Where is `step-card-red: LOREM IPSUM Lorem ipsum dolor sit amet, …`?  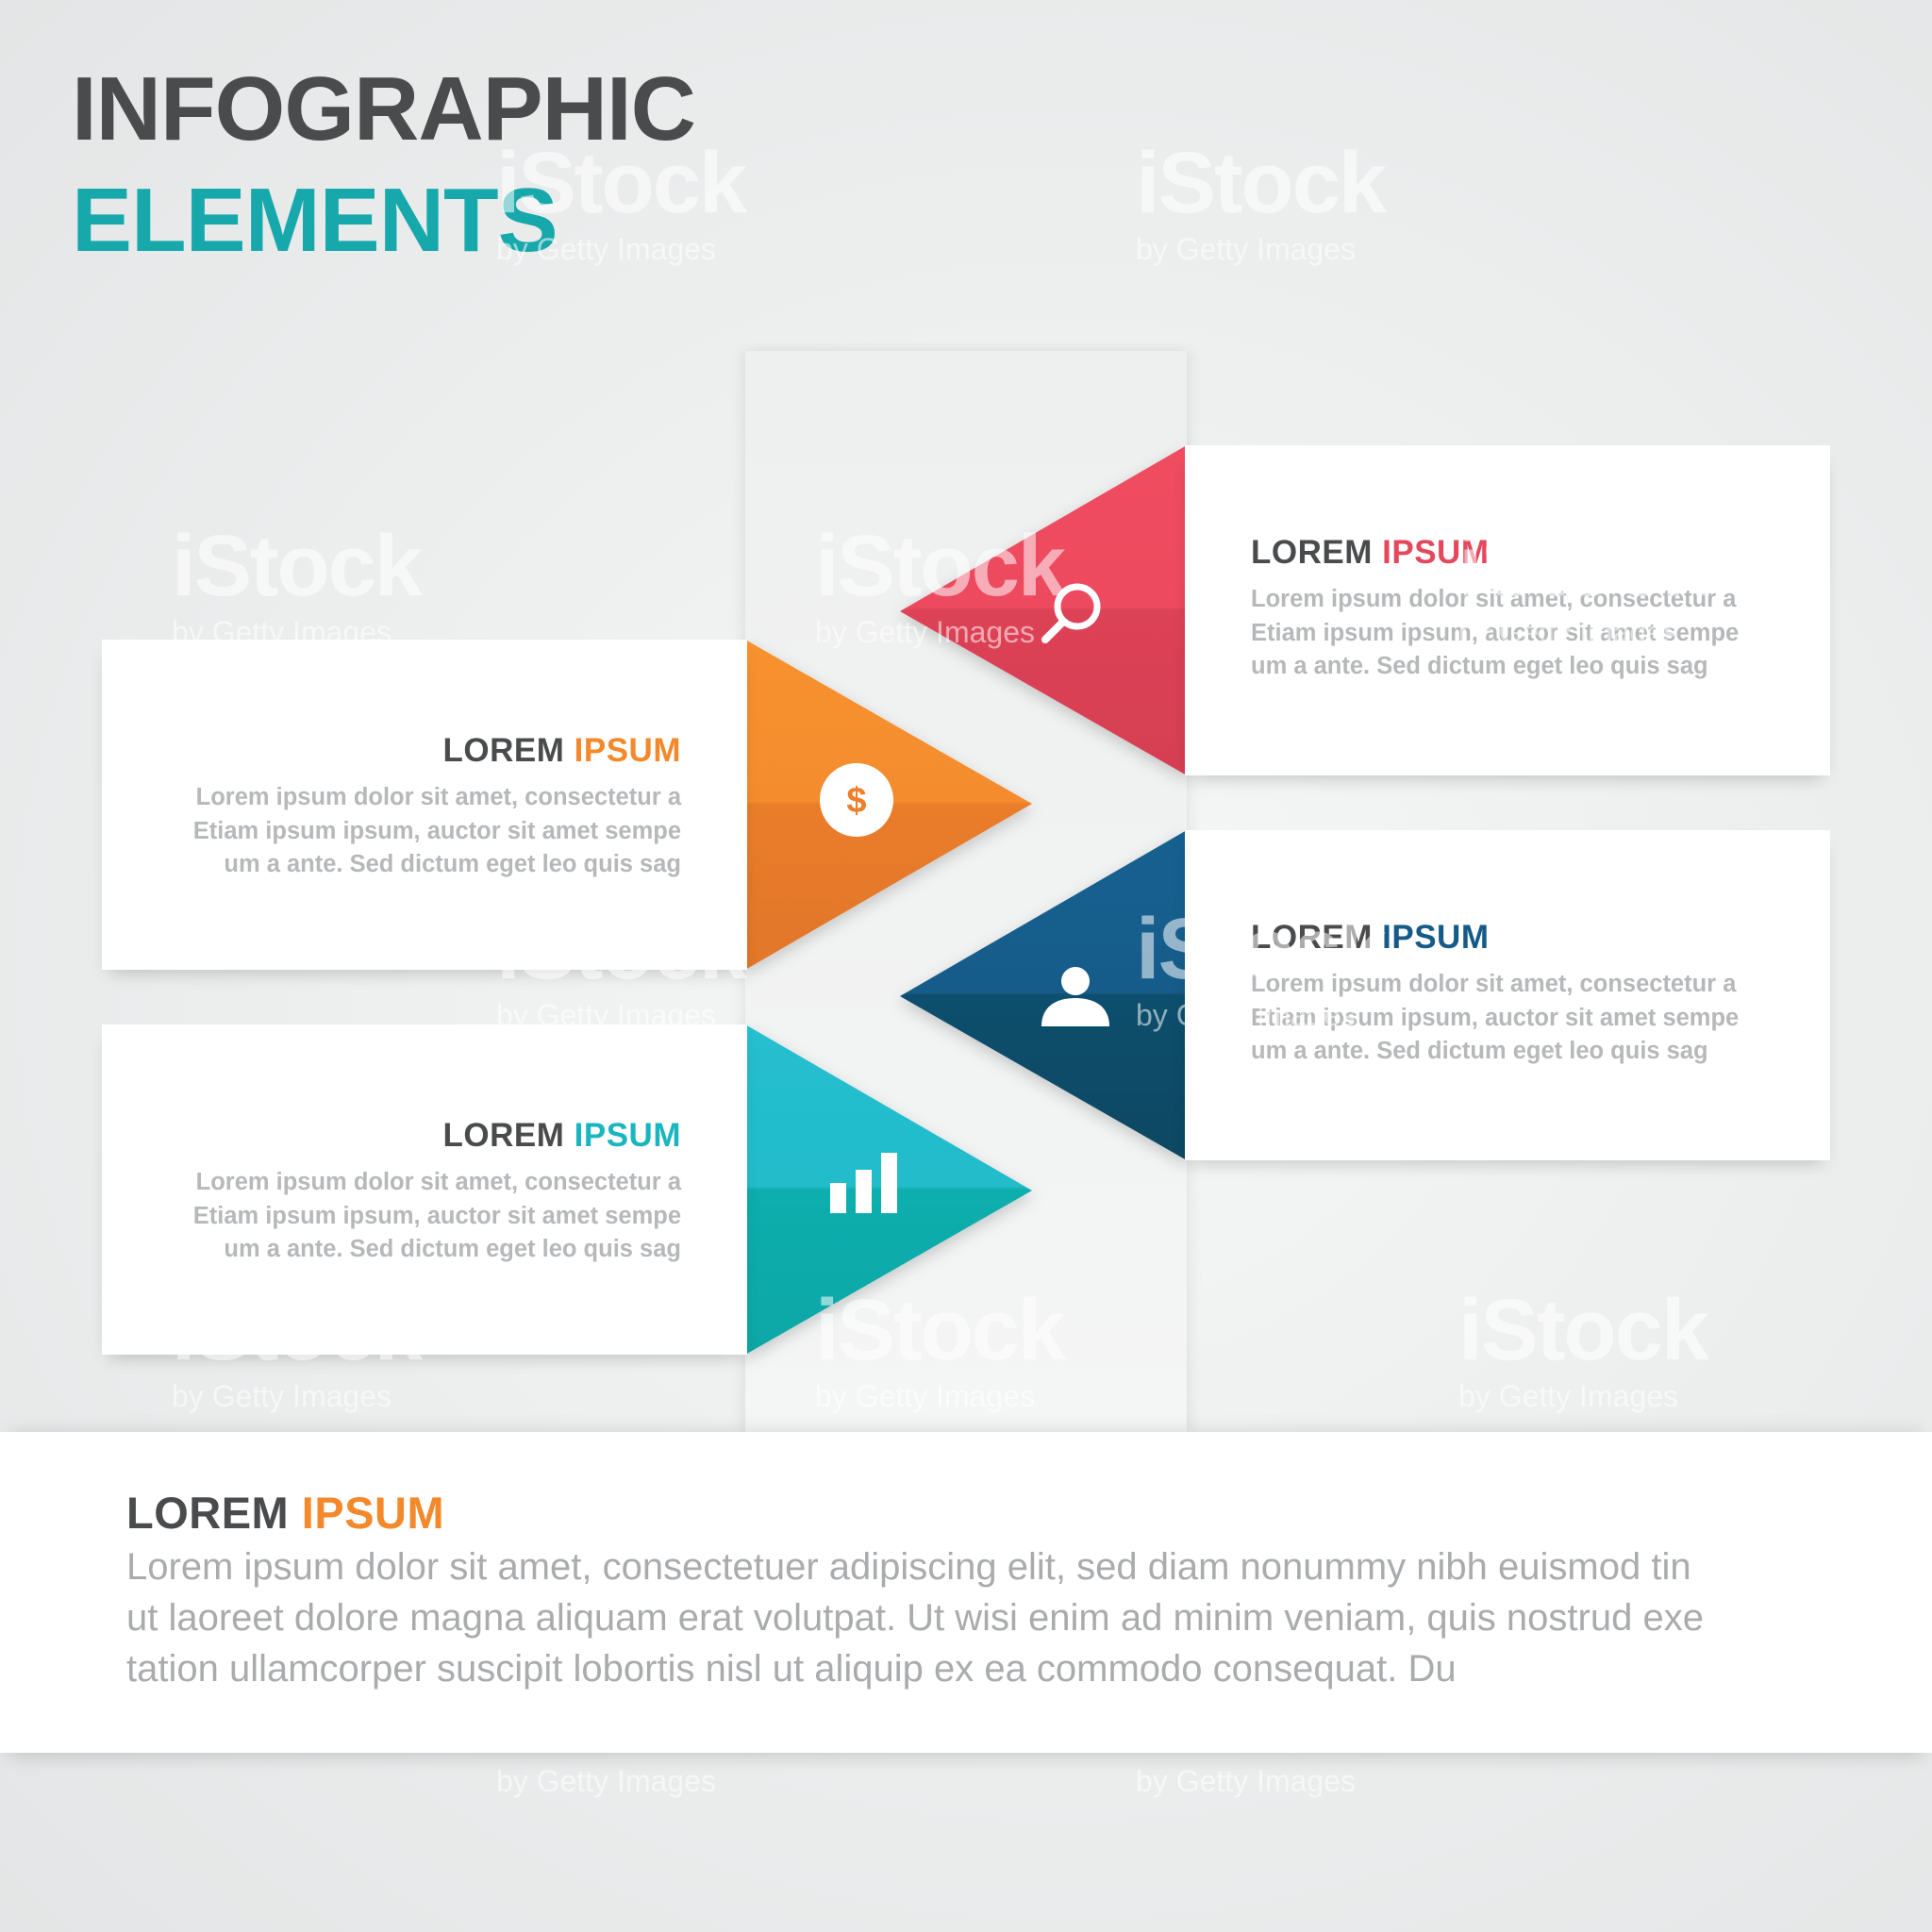
step-card-red: LOREM IPSUM Lorem ipsum dolor sit amet, … is located at coordinates (1508, 610).